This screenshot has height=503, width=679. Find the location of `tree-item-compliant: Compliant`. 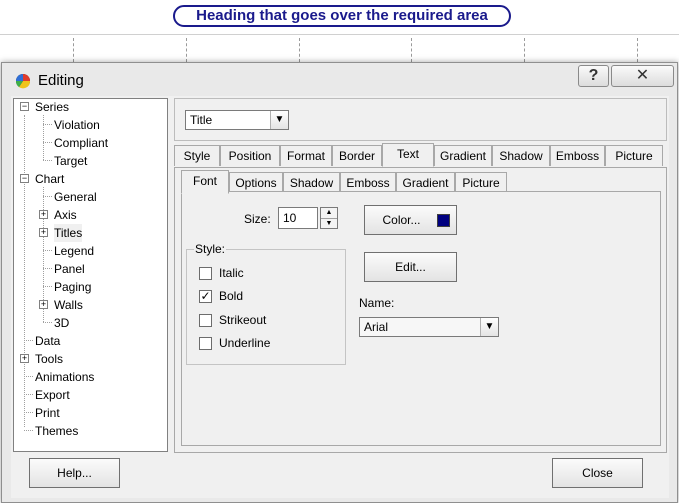

tree-item-compliant: Compliant is located at coordinates (81, 143).